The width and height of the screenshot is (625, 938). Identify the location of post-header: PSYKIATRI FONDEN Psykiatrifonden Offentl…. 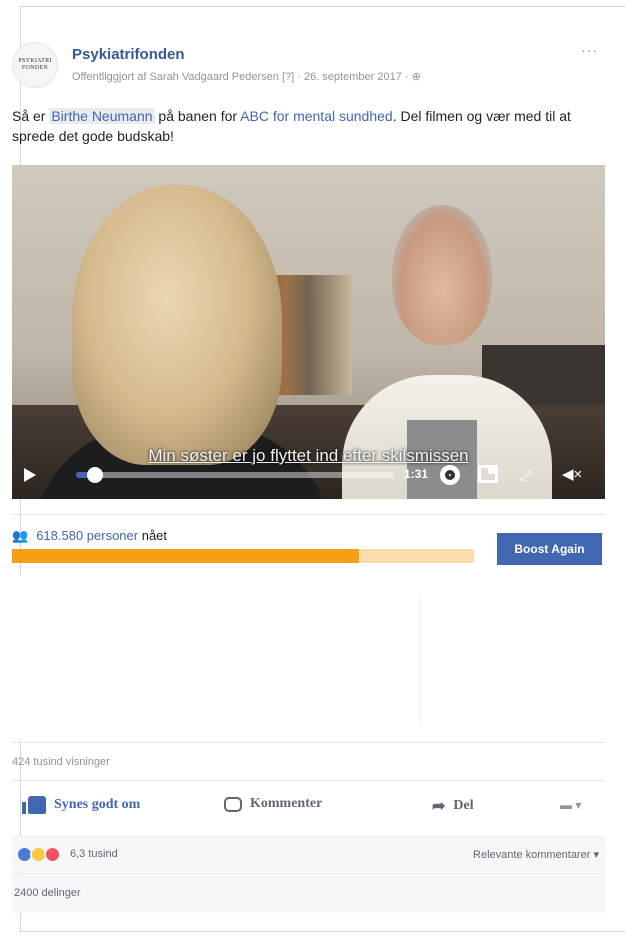
(307, 65).